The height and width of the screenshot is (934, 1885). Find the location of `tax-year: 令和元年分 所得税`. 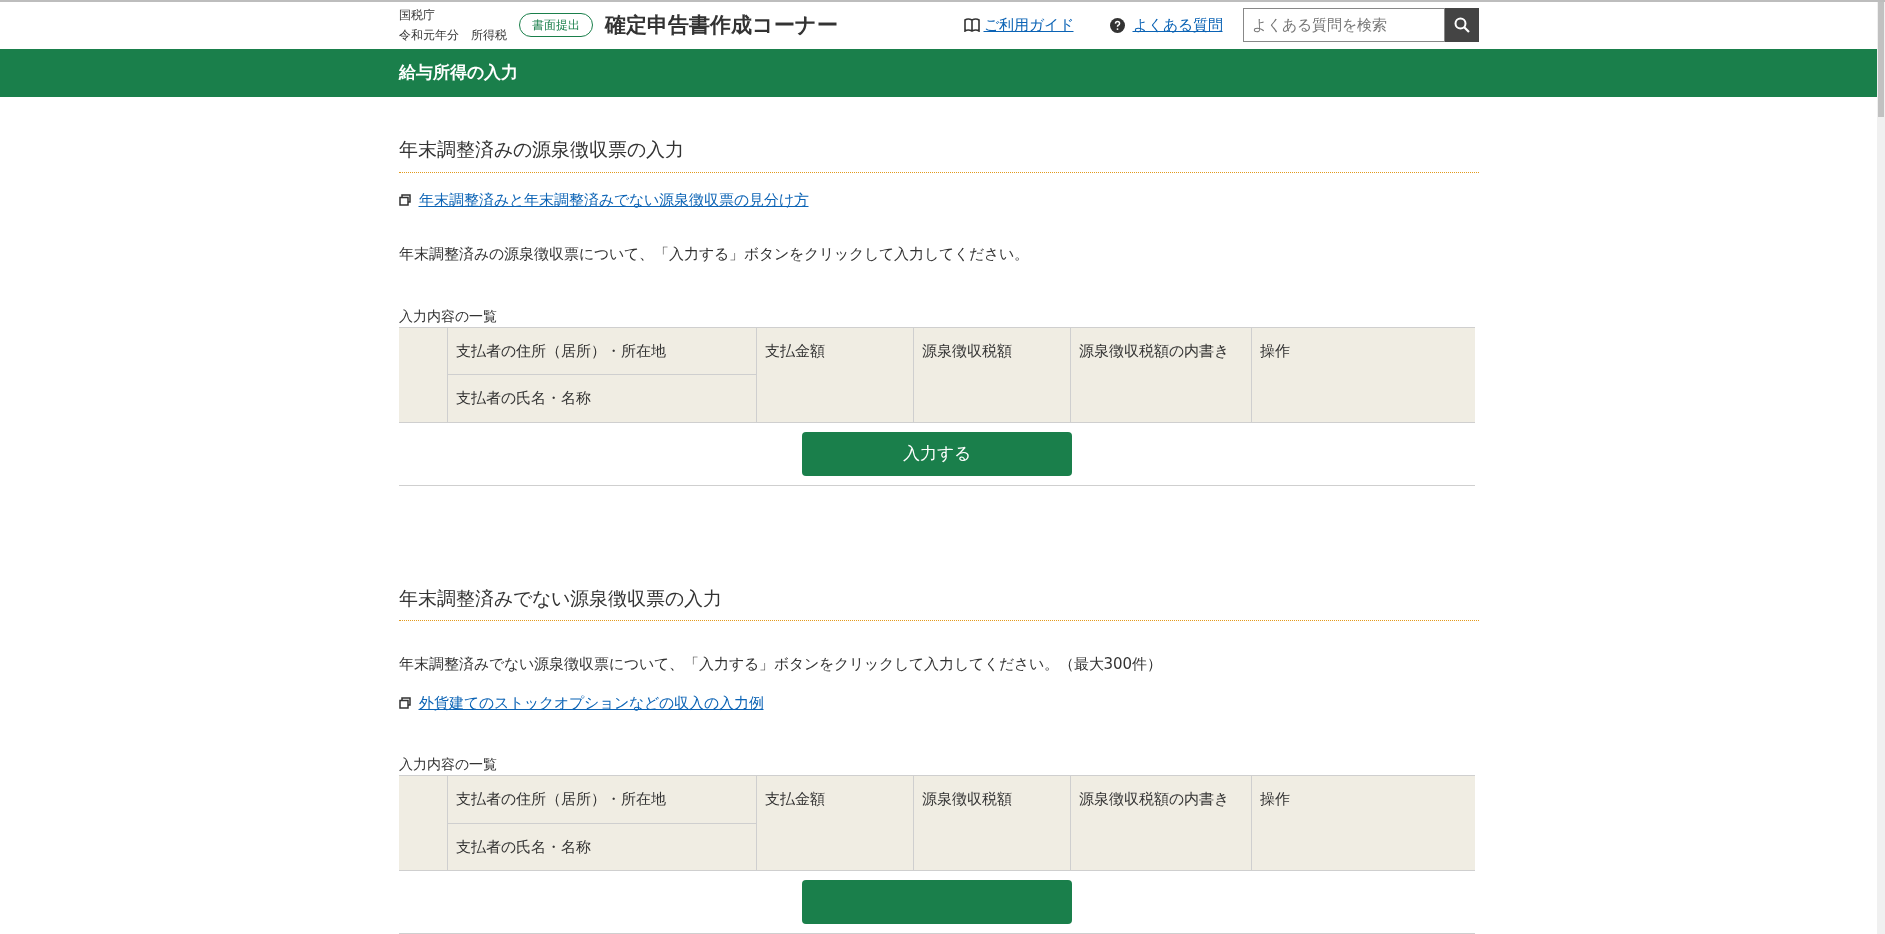

tax-year: 令和元年分 所得税 is located at coordinates (452, 36).